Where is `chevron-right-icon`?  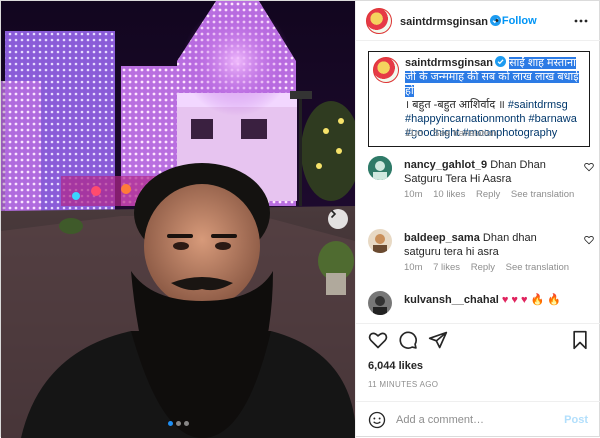 chevron-right-icon is located at coordinates (333, 214).